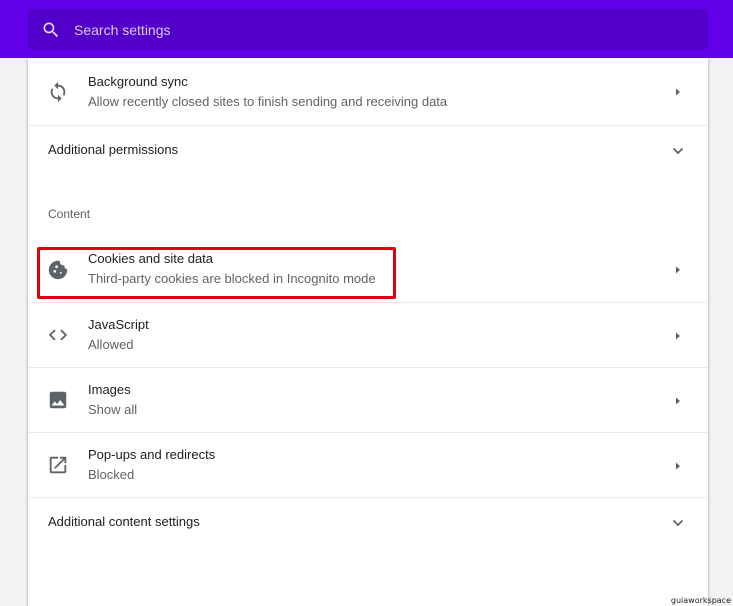 This screenshot has height=606, width=733. Describe the element at coordinates (58, 400) in the screenshot. I see `image-icon` at that location.